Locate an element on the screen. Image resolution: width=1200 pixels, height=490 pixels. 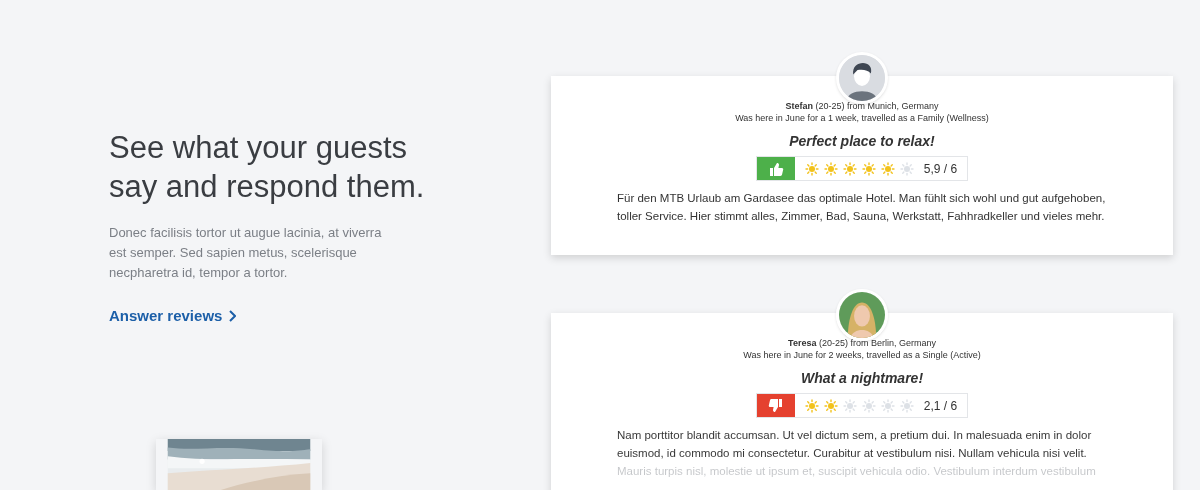
heading: See what your guests say and respond them. is located at coordinates (267, 167).